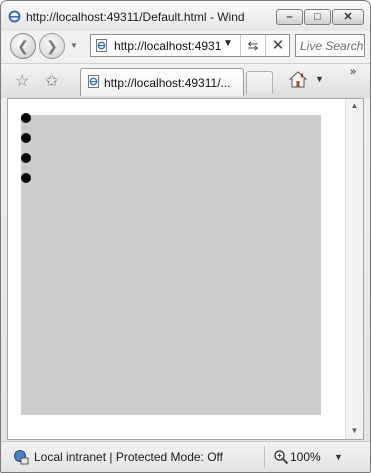 This screenshot has height=473, width=371. Describe the element at coordinates (74, 45) in the screenshot. I see `recent-pages-dropdown-icon: ▼` at that location.